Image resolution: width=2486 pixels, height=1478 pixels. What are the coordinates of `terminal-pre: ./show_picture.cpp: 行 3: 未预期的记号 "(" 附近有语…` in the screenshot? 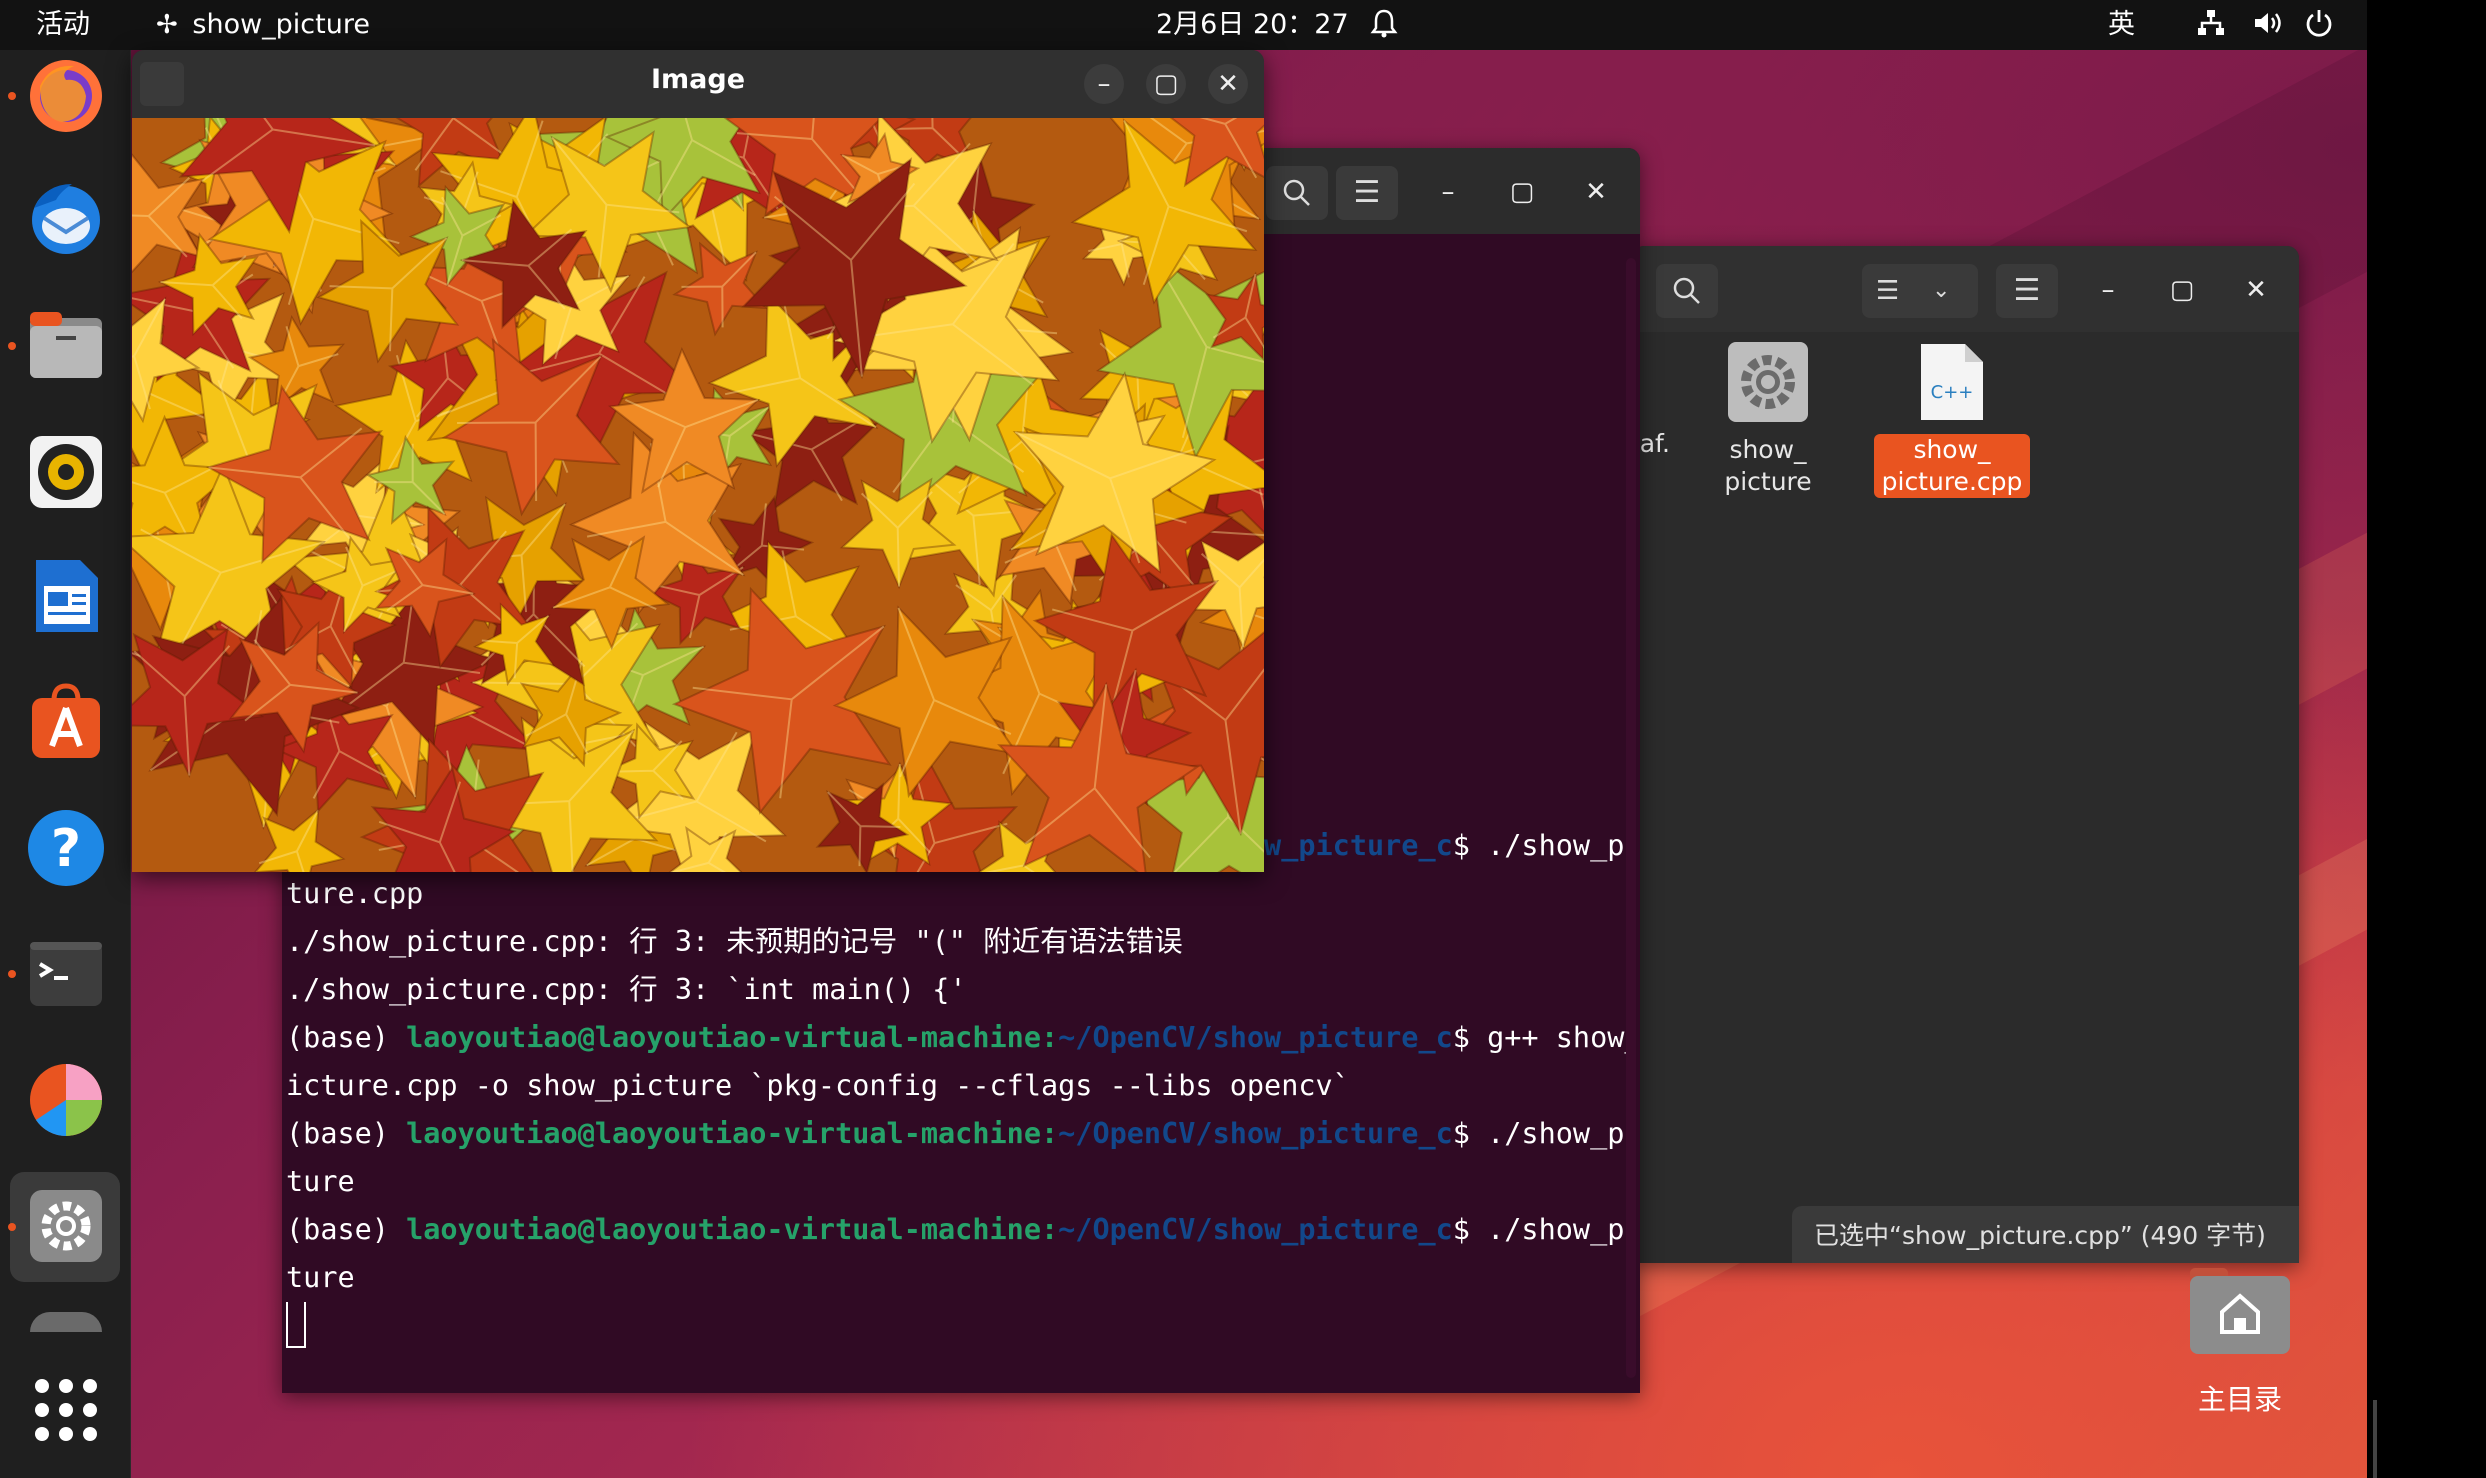 It's located at (734, 941).